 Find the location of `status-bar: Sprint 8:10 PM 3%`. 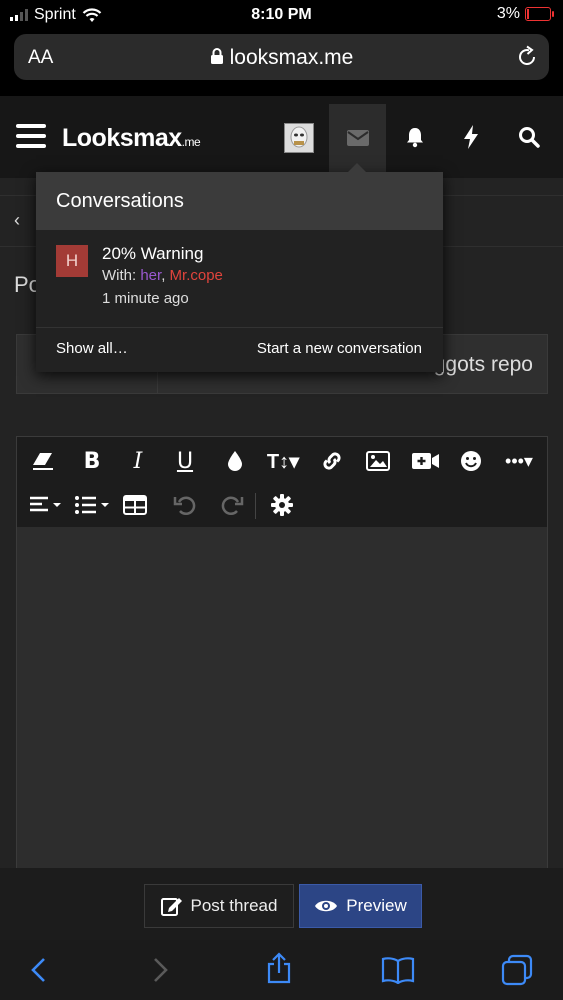

status-bar: Sprint 8:10 PM 3% is located at coordinates (281, 15).